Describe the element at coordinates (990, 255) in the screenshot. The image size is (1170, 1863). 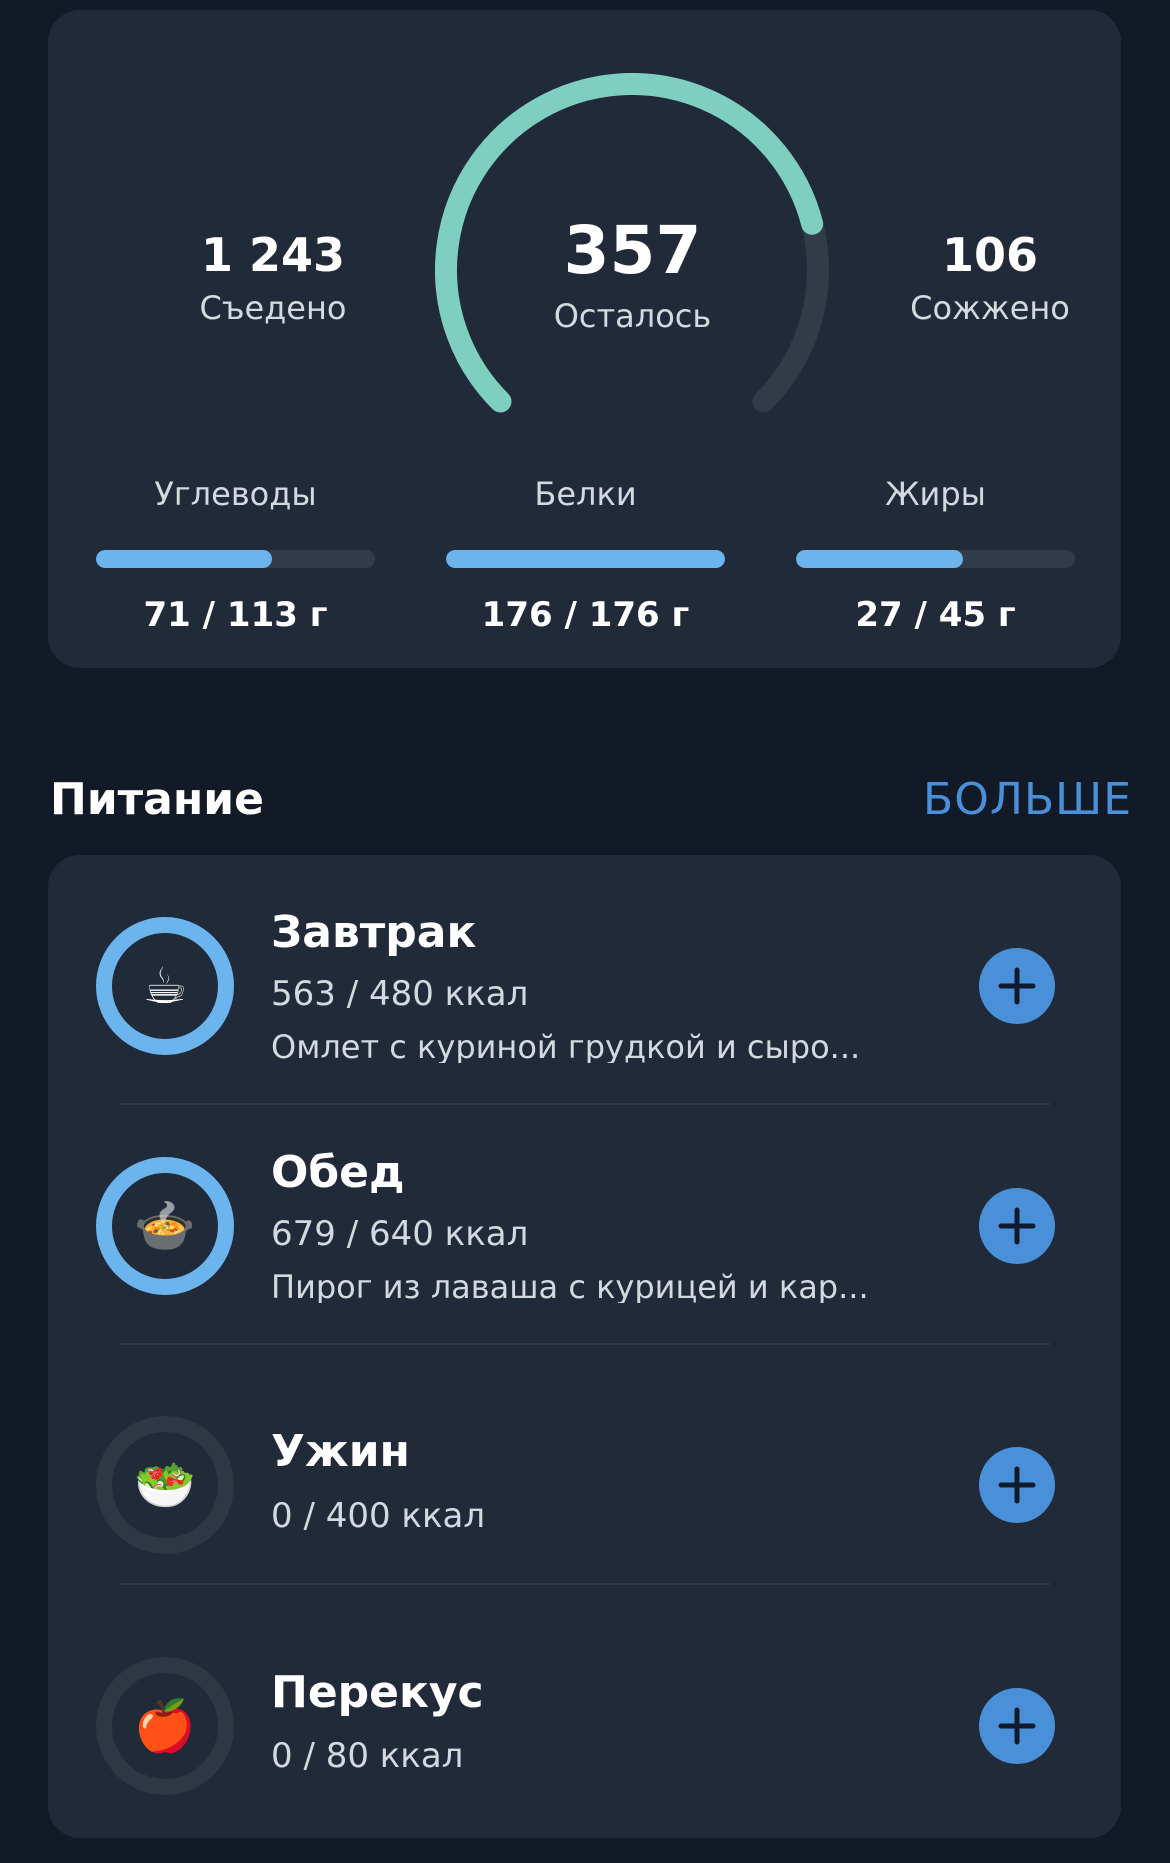
I see `burned-value: 106` at that location.